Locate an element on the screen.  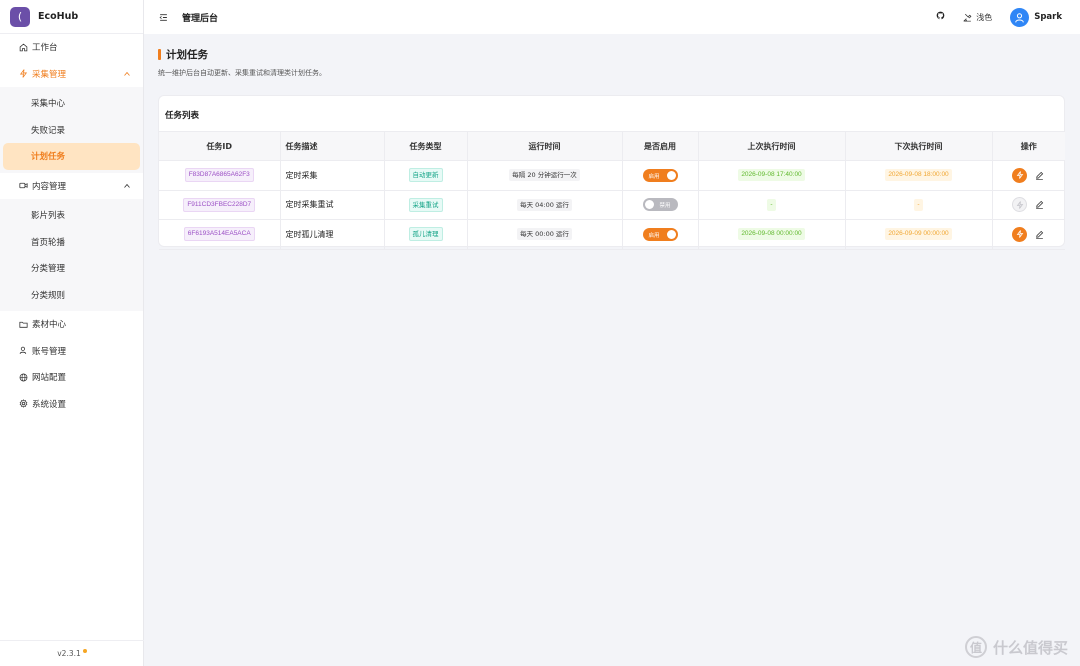
sidebar-item-home-carousel: 首页轮播 is located at coordinates (71, 242).